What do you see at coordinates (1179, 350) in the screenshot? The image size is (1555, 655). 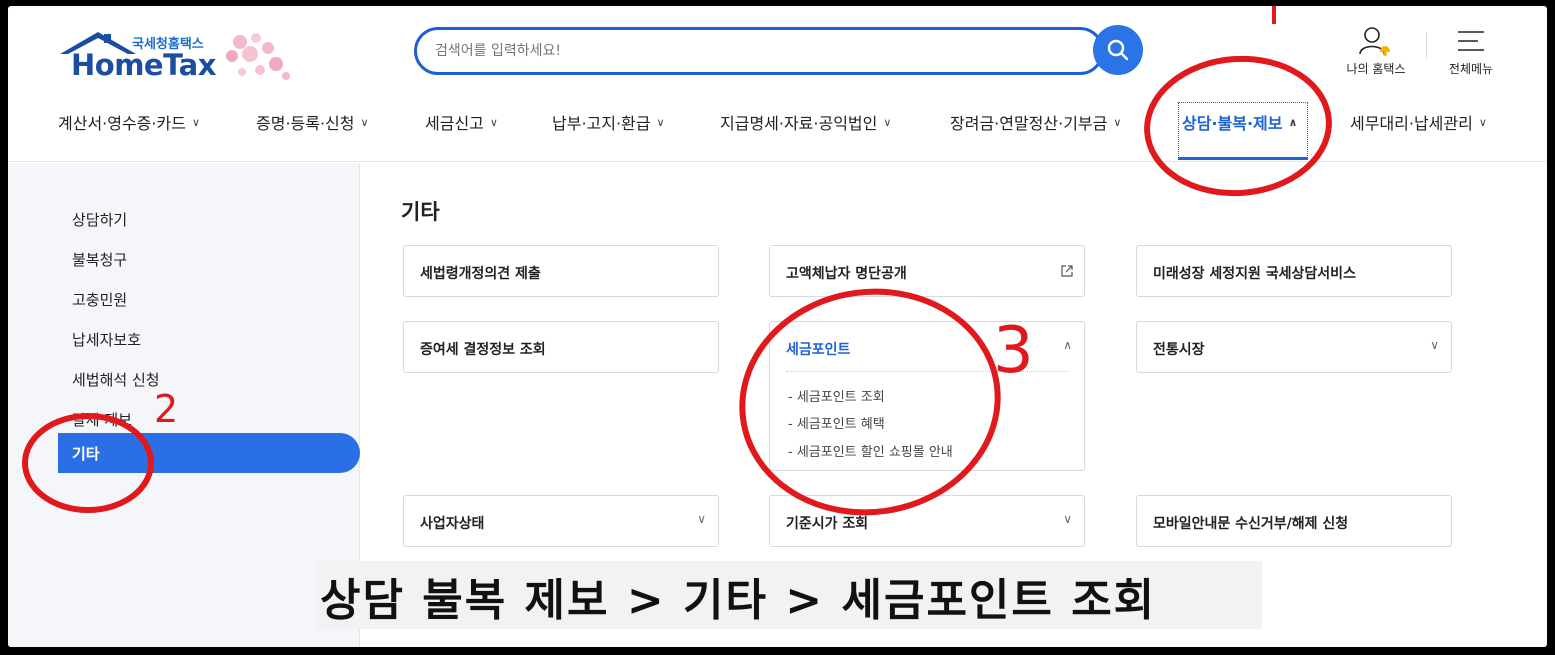 I see `card-label: 전통시장` at bounding box center [1179, 350].